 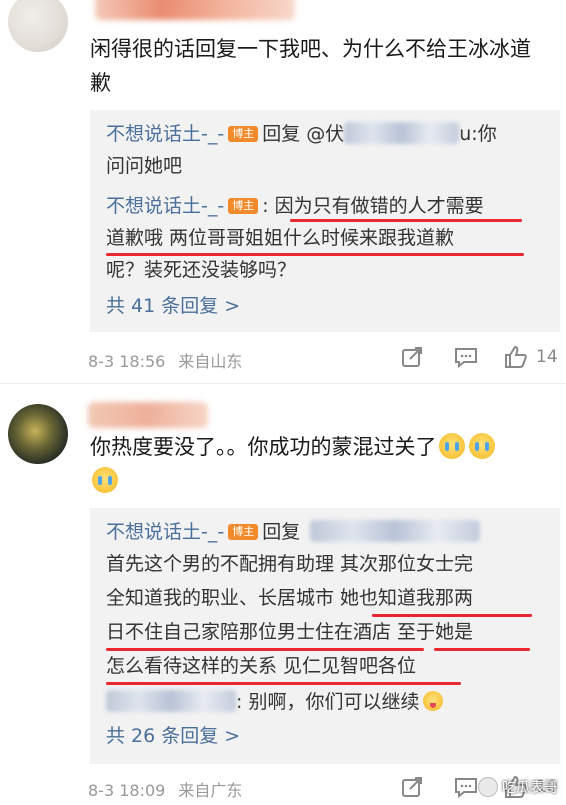 I want to click on comment-text-line: 你热度要没了。。你成功的蒙混过关了, so click(x=263, y=447).